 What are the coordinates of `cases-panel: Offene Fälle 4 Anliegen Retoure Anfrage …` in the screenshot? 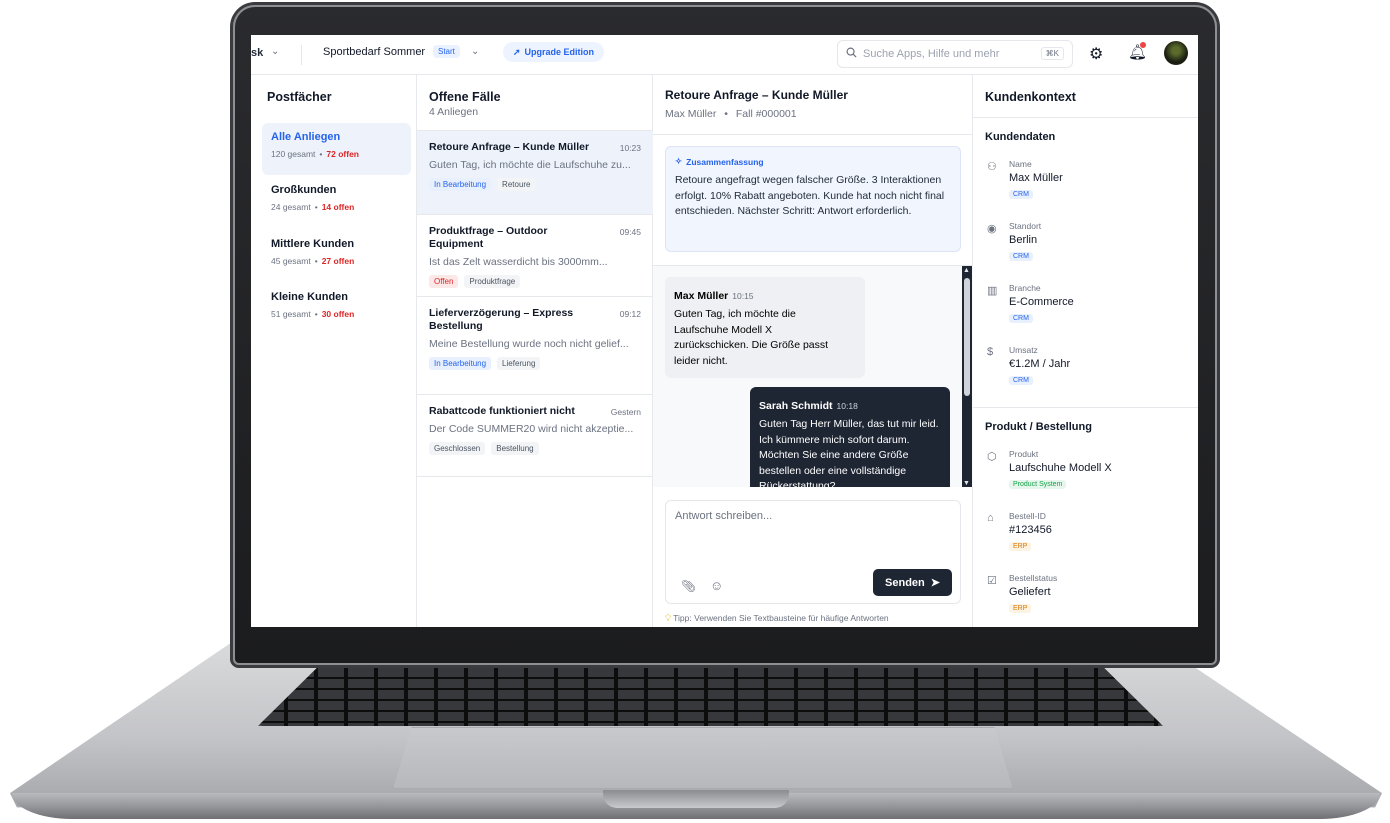 It's located at (535, 351).